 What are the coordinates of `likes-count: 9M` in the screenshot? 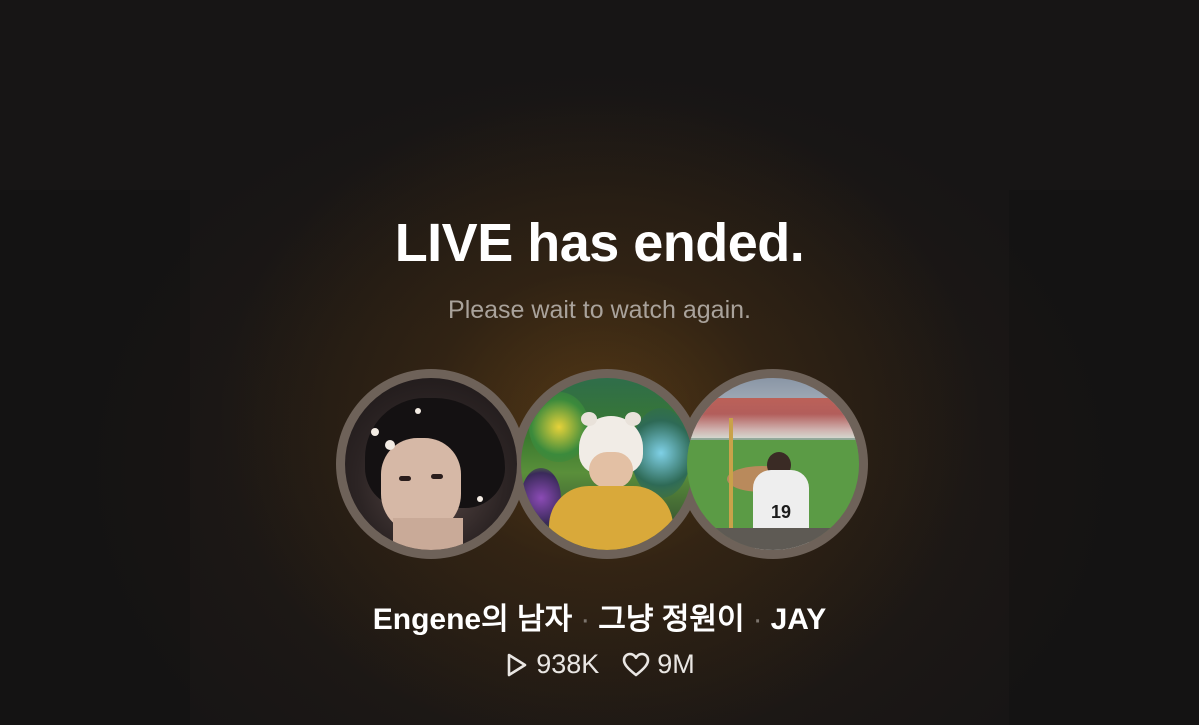 It's located at (676, 664).